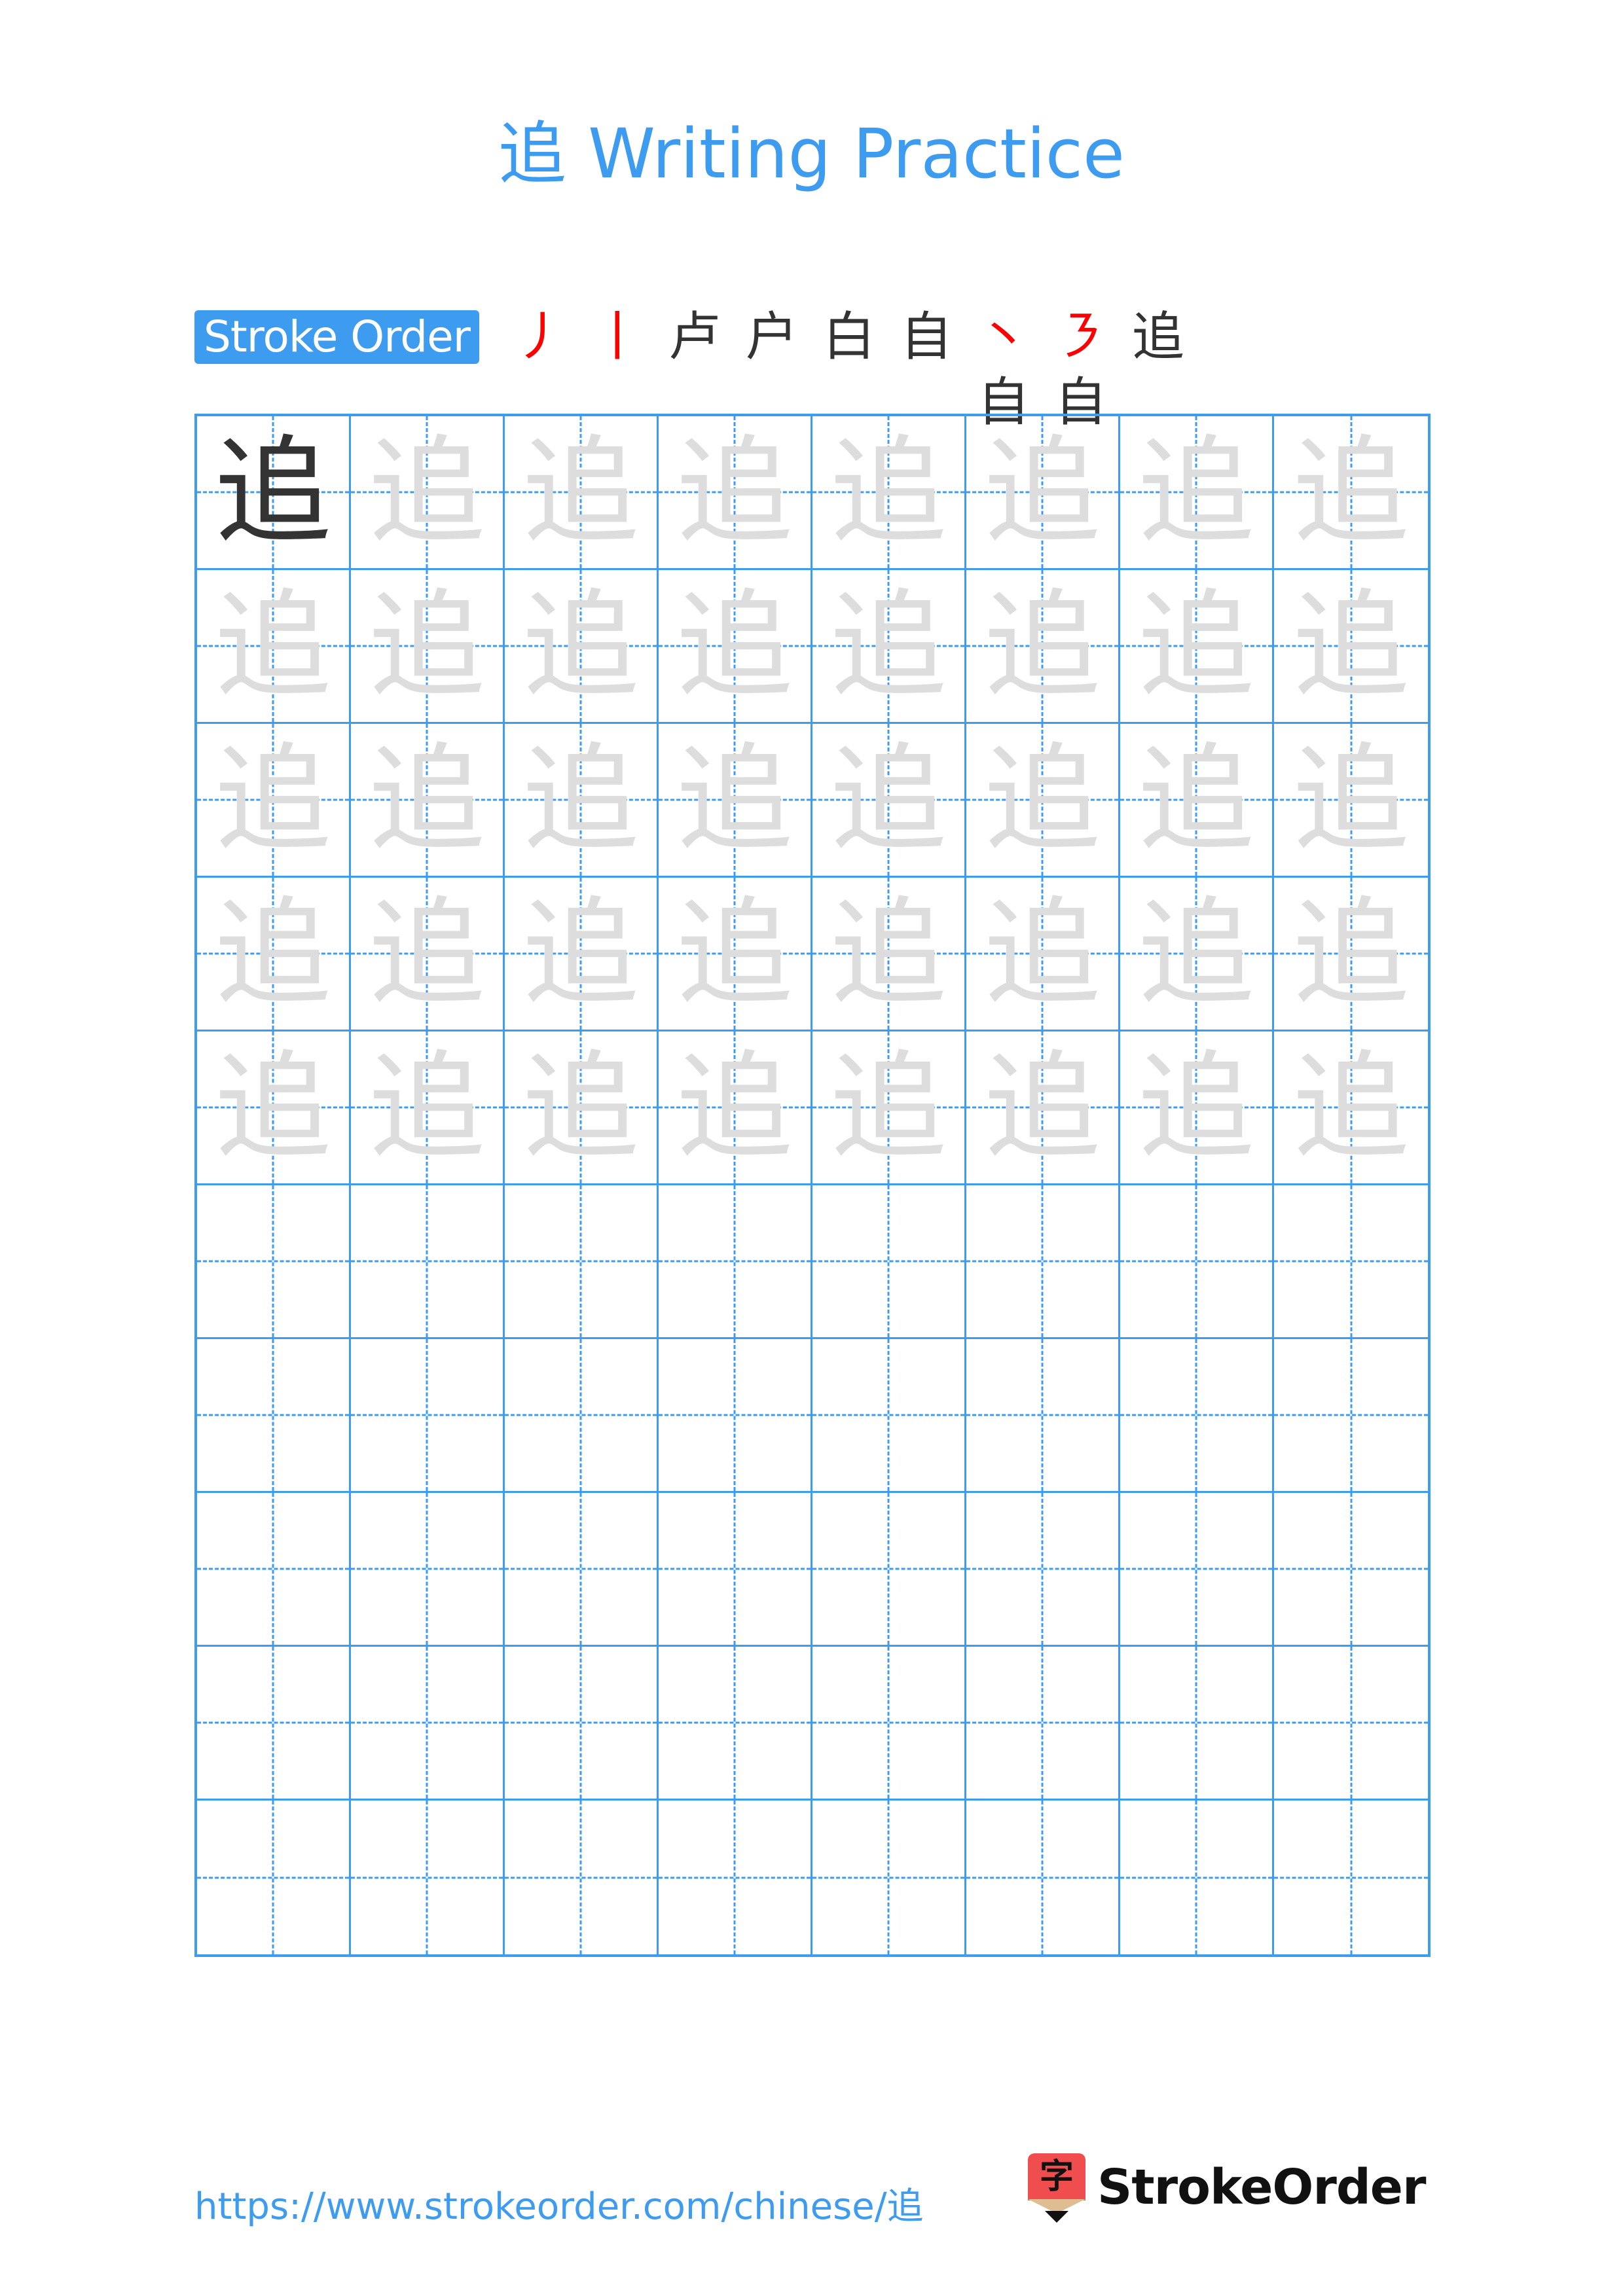 This screenshot has height=2296, width=1623. What do you see at coordinates (811, 154) in the screenshot?
I see `page-title: 追 Writing Practice` at bounding box center [811, 154].